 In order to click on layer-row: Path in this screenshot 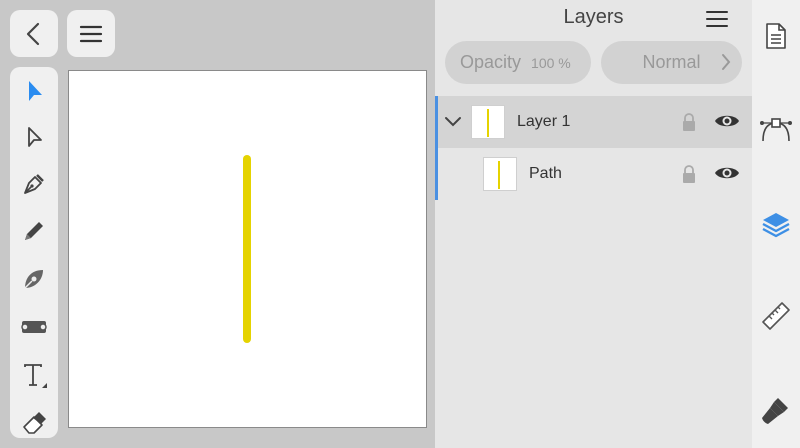, I will do `click(593, 174)`.